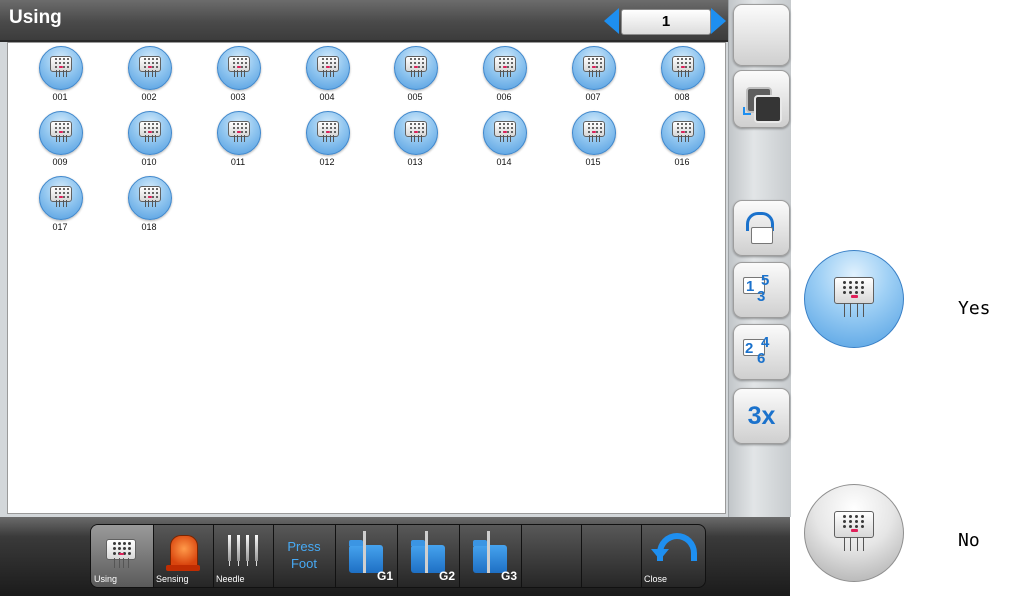 The width and height of the screenshot is (1035, 596). What do you see at coordinates (238, 97) in the screenshot?
I see `foot-number: 003` at bounding box center [238, 97].